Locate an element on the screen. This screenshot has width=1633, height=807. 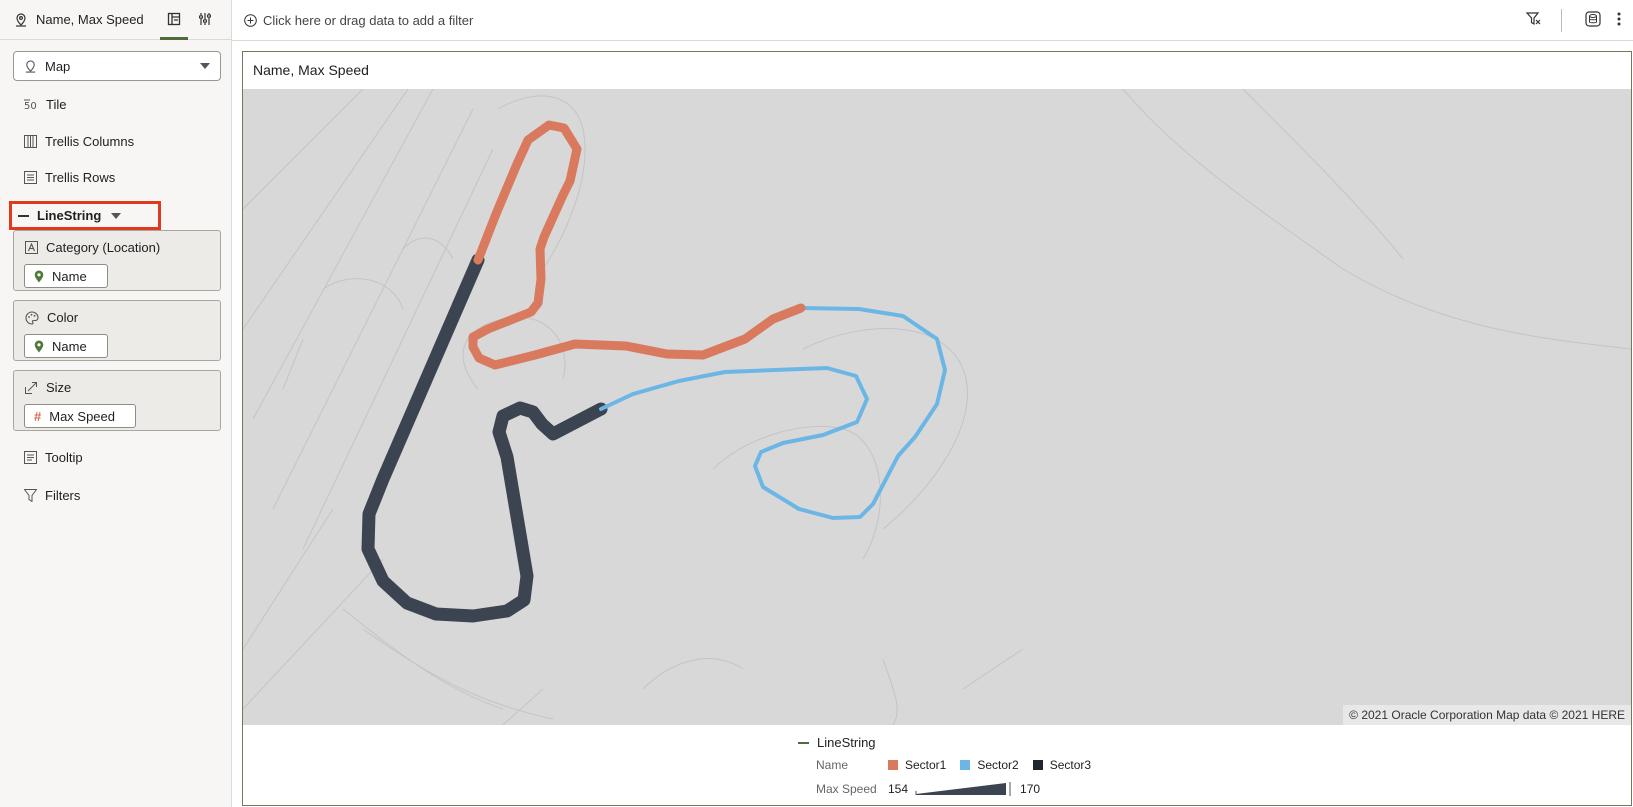
legend-name-key: Name is located at coordinates (832, 765).